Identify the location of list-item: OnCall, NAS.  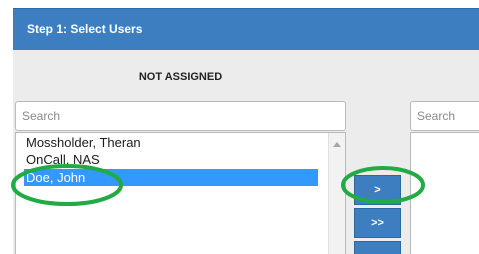
(171, 159).